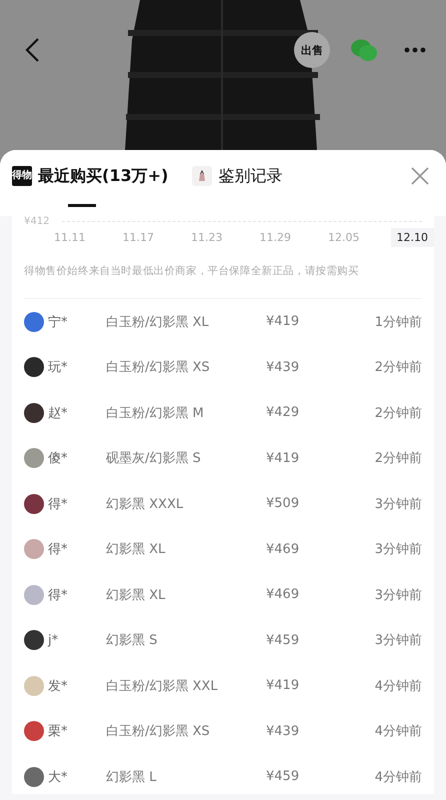 The image size is (446, 800). Describe the element at coordinates (58, 322) in the screenshot. I see `buyer-name: 宁*` at that location.